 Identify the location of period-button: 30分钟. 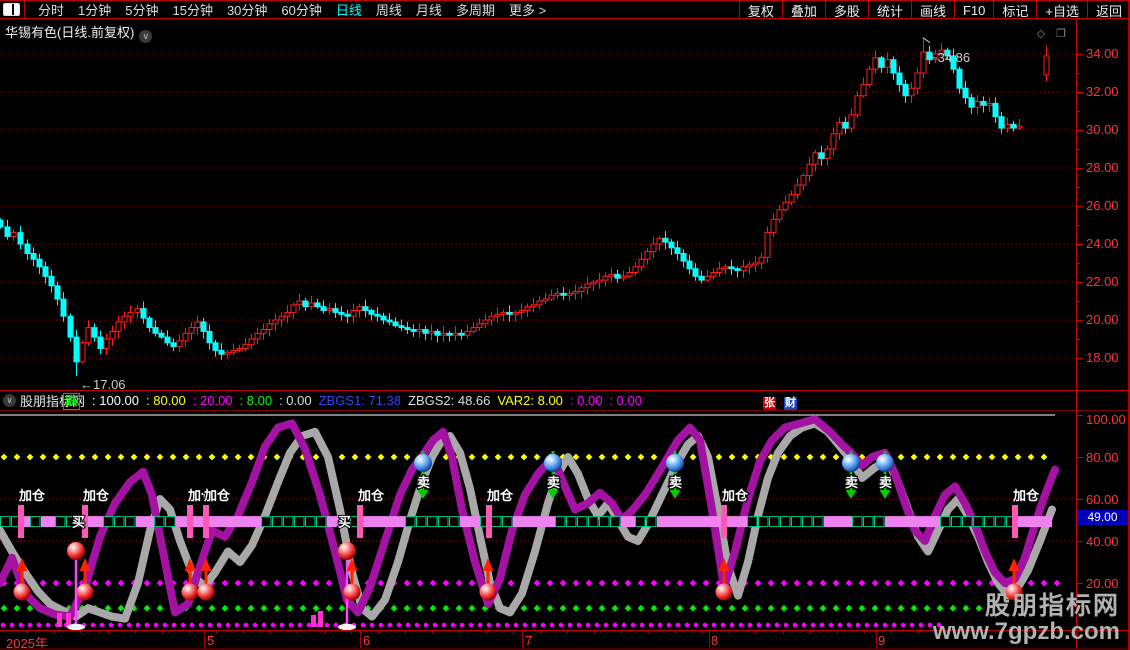
(247, 9).